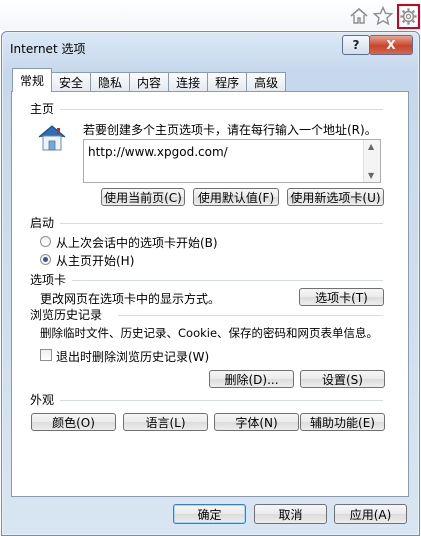 This screenshot has width=421, height=536. What do you see at coordinates (342, 379) in the screenshot?
I see `history-settings-button: 设置(S)` at bounding box center [342, 379].